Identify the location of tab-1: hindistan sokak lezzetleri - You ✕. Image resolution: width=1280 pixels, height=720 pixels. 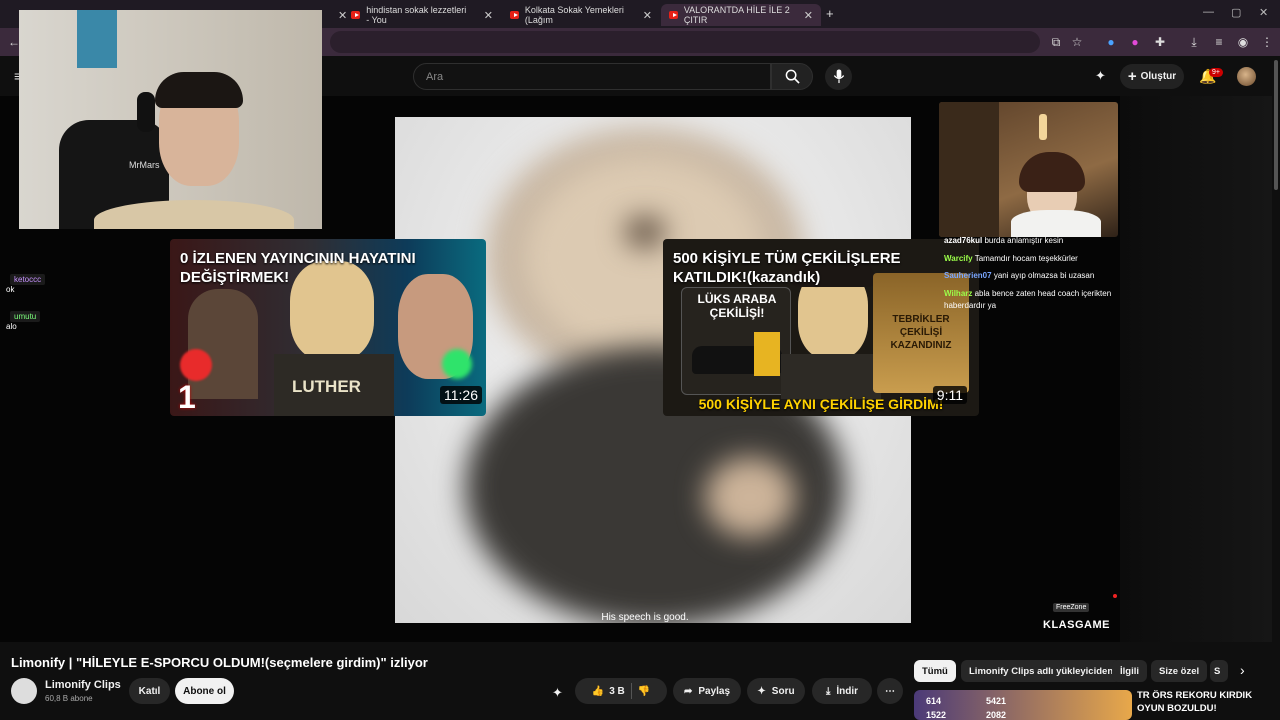
(422, 15).